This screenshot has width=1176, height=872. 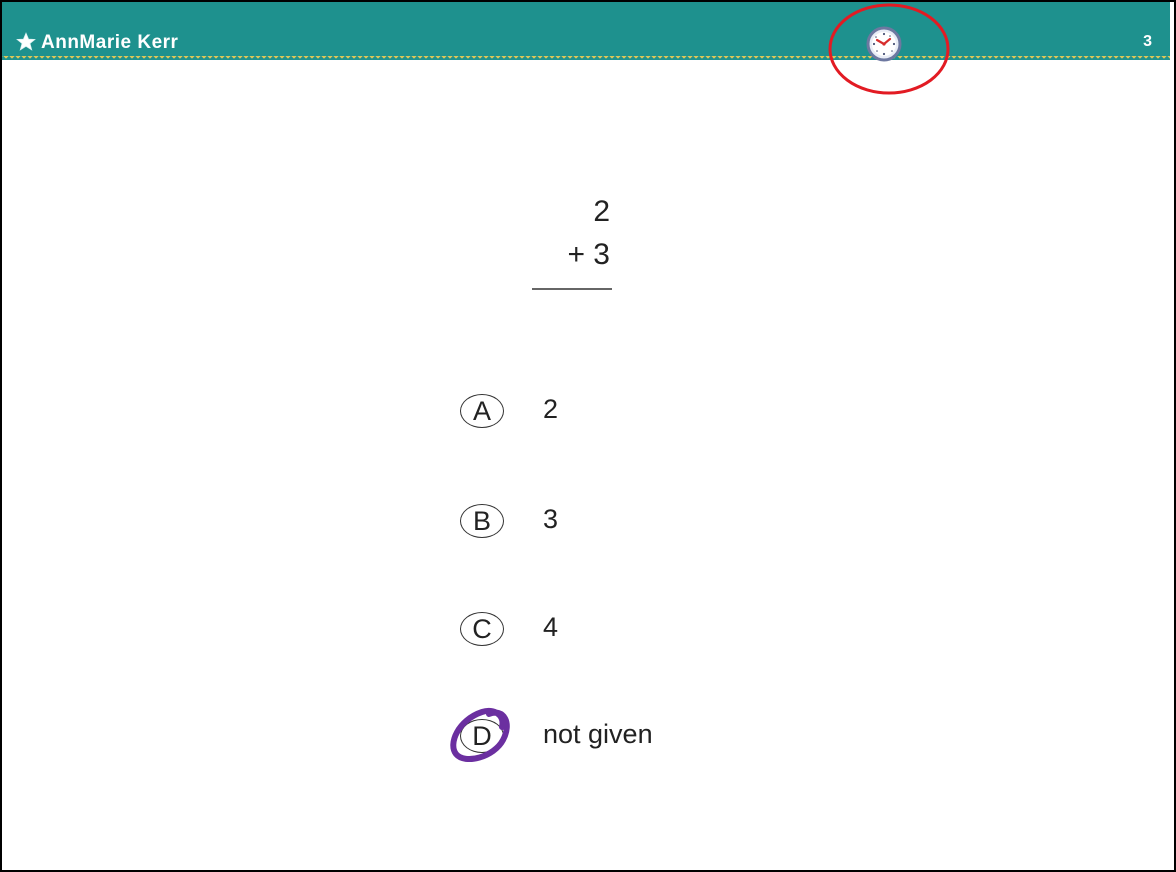 What do you see at coordinates (110, 42) in the screenshot?
I see `student-name: AnnMarie Kerr` at bounding box center [110, 42].